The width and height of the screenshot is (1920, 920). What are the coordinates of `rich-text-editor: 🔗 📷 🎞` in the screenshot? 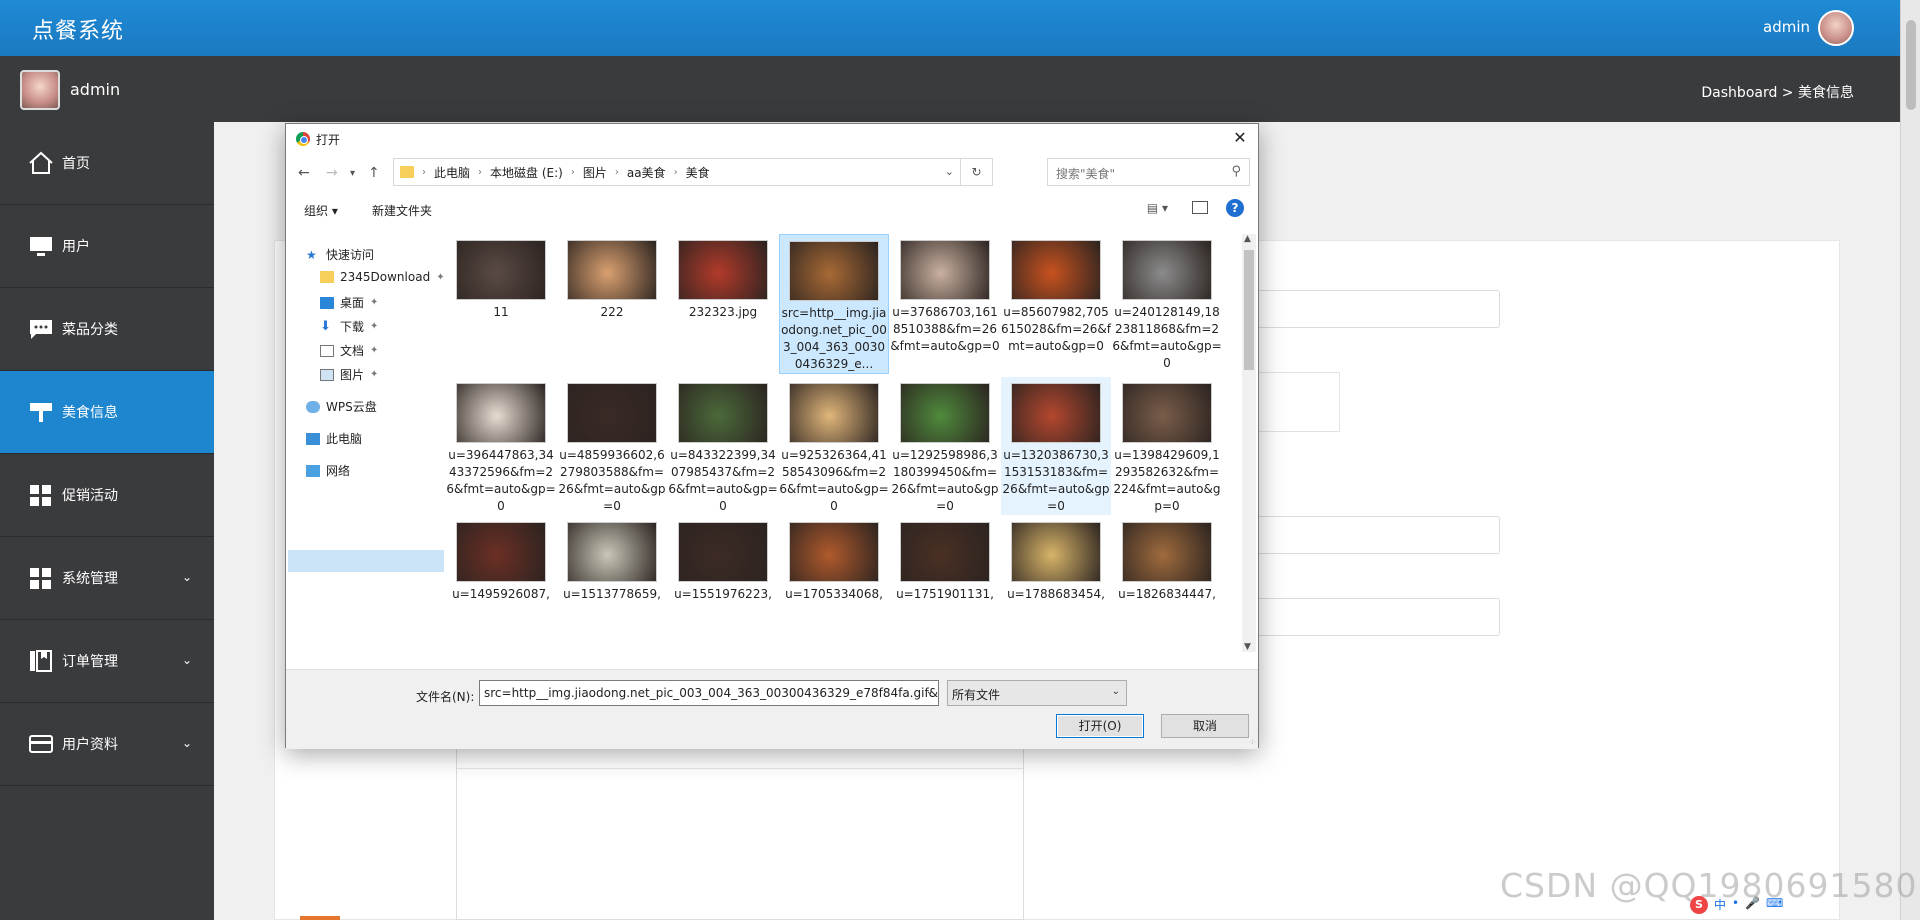 It's located at (740, 821).